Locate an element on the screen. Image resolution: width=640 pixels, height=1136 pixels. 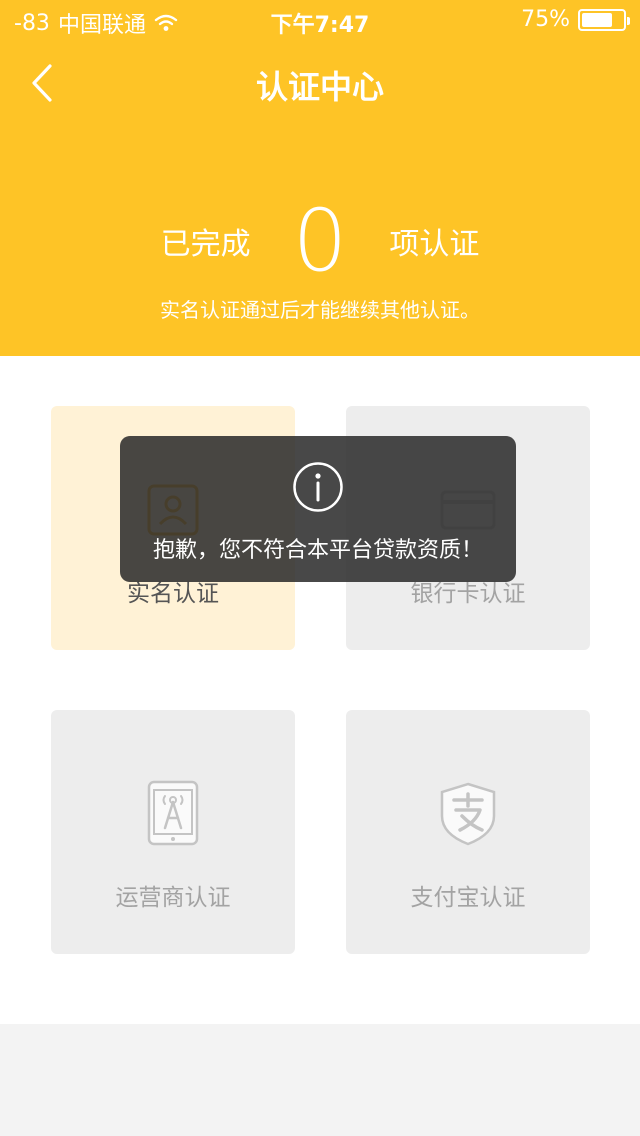
summary-hint: 实名认证通过后才能继续其他认证。 is located at coordinates (320, 310).